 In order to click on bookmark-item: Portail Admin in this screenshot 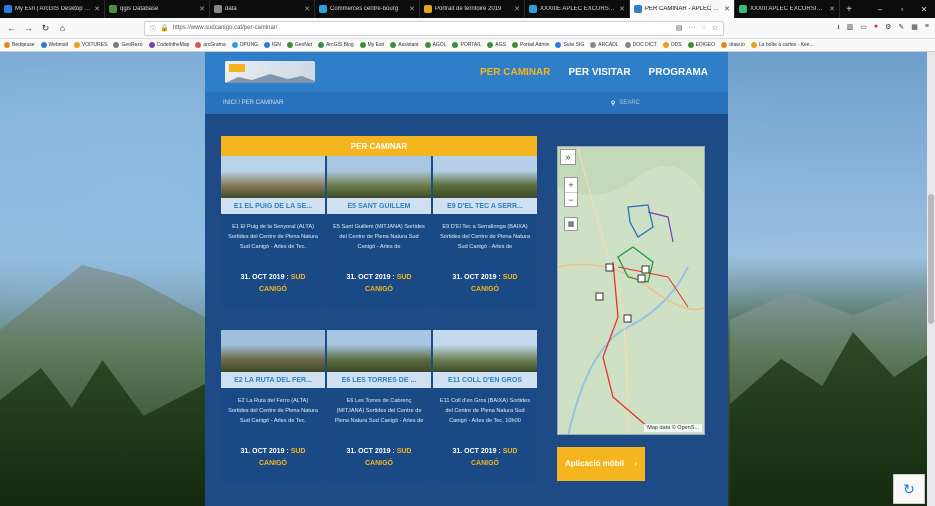, I will do `click(530, 45)`.